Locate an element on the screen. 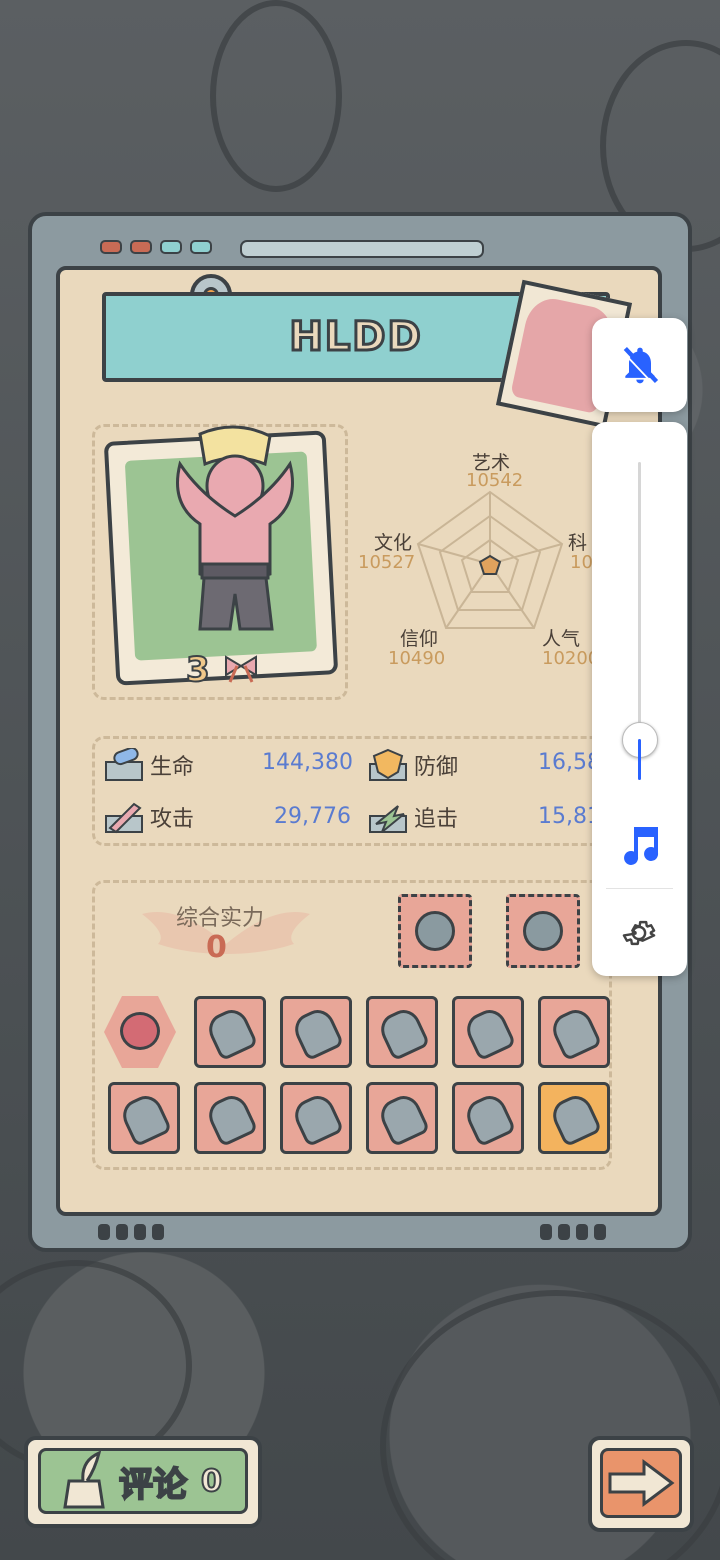 This screenshot has width=720, height=1560. attr-science-label: 科 is located at coordinates (578, 543).